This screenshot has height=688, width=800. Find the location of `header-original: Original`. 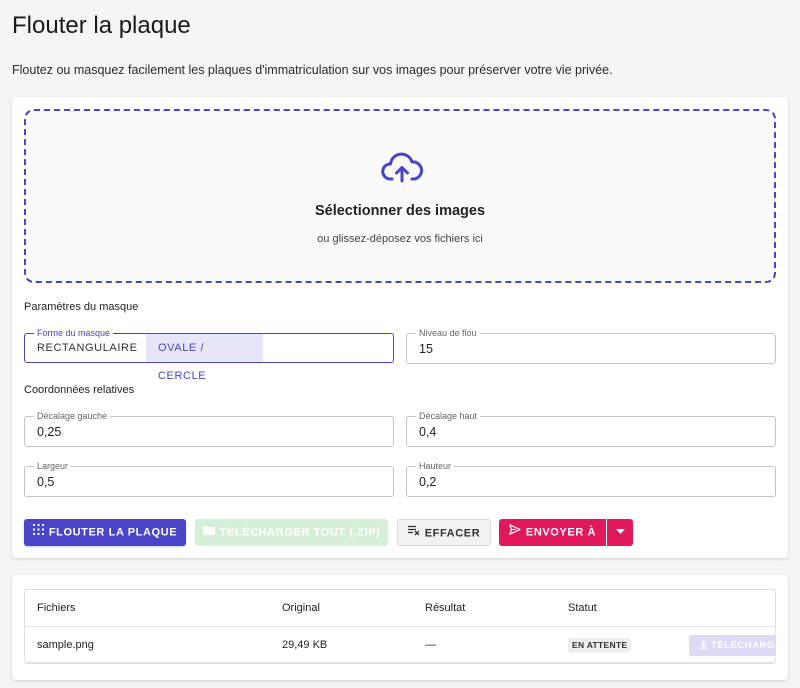

header-original: Original is located at coordinates (301, 608).